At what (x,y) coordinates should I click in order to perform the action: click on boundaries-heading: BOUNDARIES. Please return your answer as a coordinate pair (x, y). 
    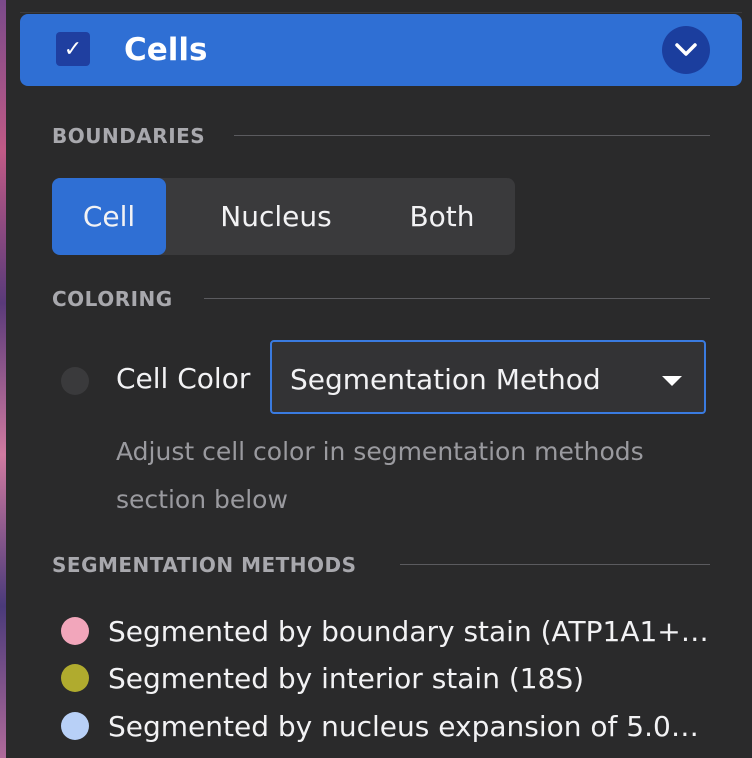
    Looking at the image, I should click on (129, 136).